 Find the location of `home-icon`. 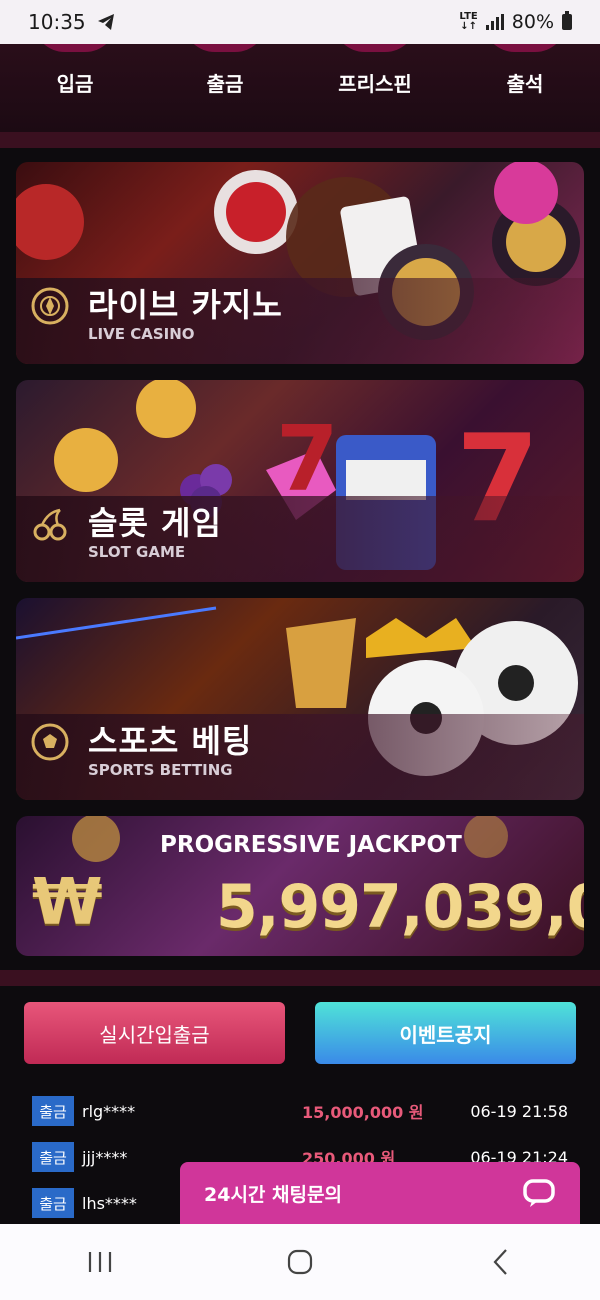

home-icon is located at coordinates (300, 1262).